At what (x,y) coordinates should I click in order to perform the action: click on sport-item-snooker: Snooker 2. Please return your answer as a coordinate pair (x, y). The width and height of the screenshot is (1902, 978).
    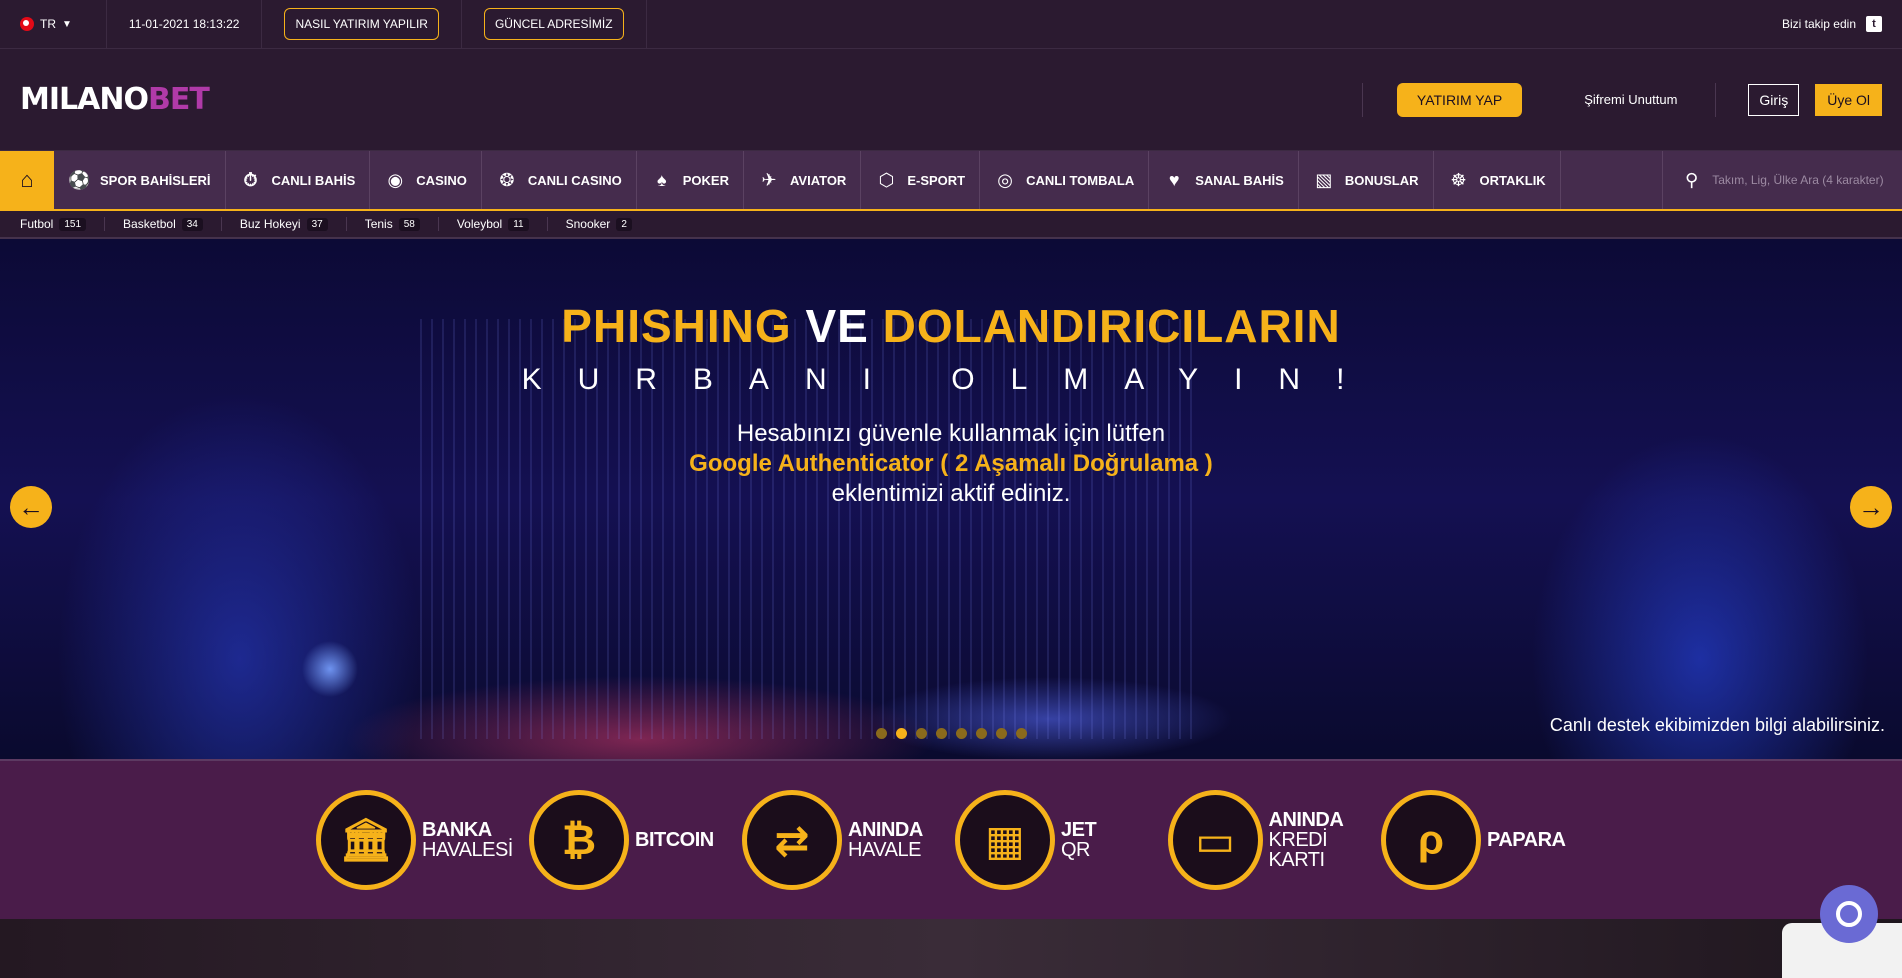
    Looking at the image, I should click on (608, 224).